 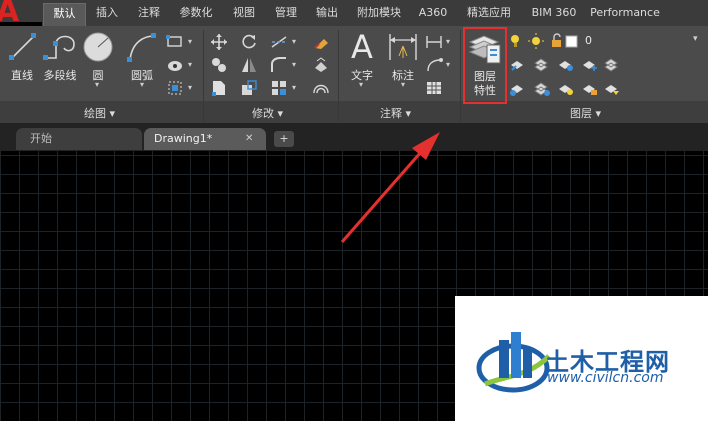 I want to click on table-icon, so click(x=434, y=88).